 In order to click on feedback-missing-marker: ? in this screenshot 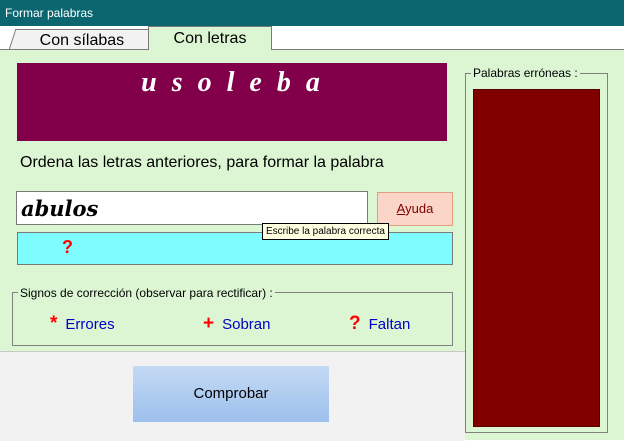, I will do `click(67, 247)`.